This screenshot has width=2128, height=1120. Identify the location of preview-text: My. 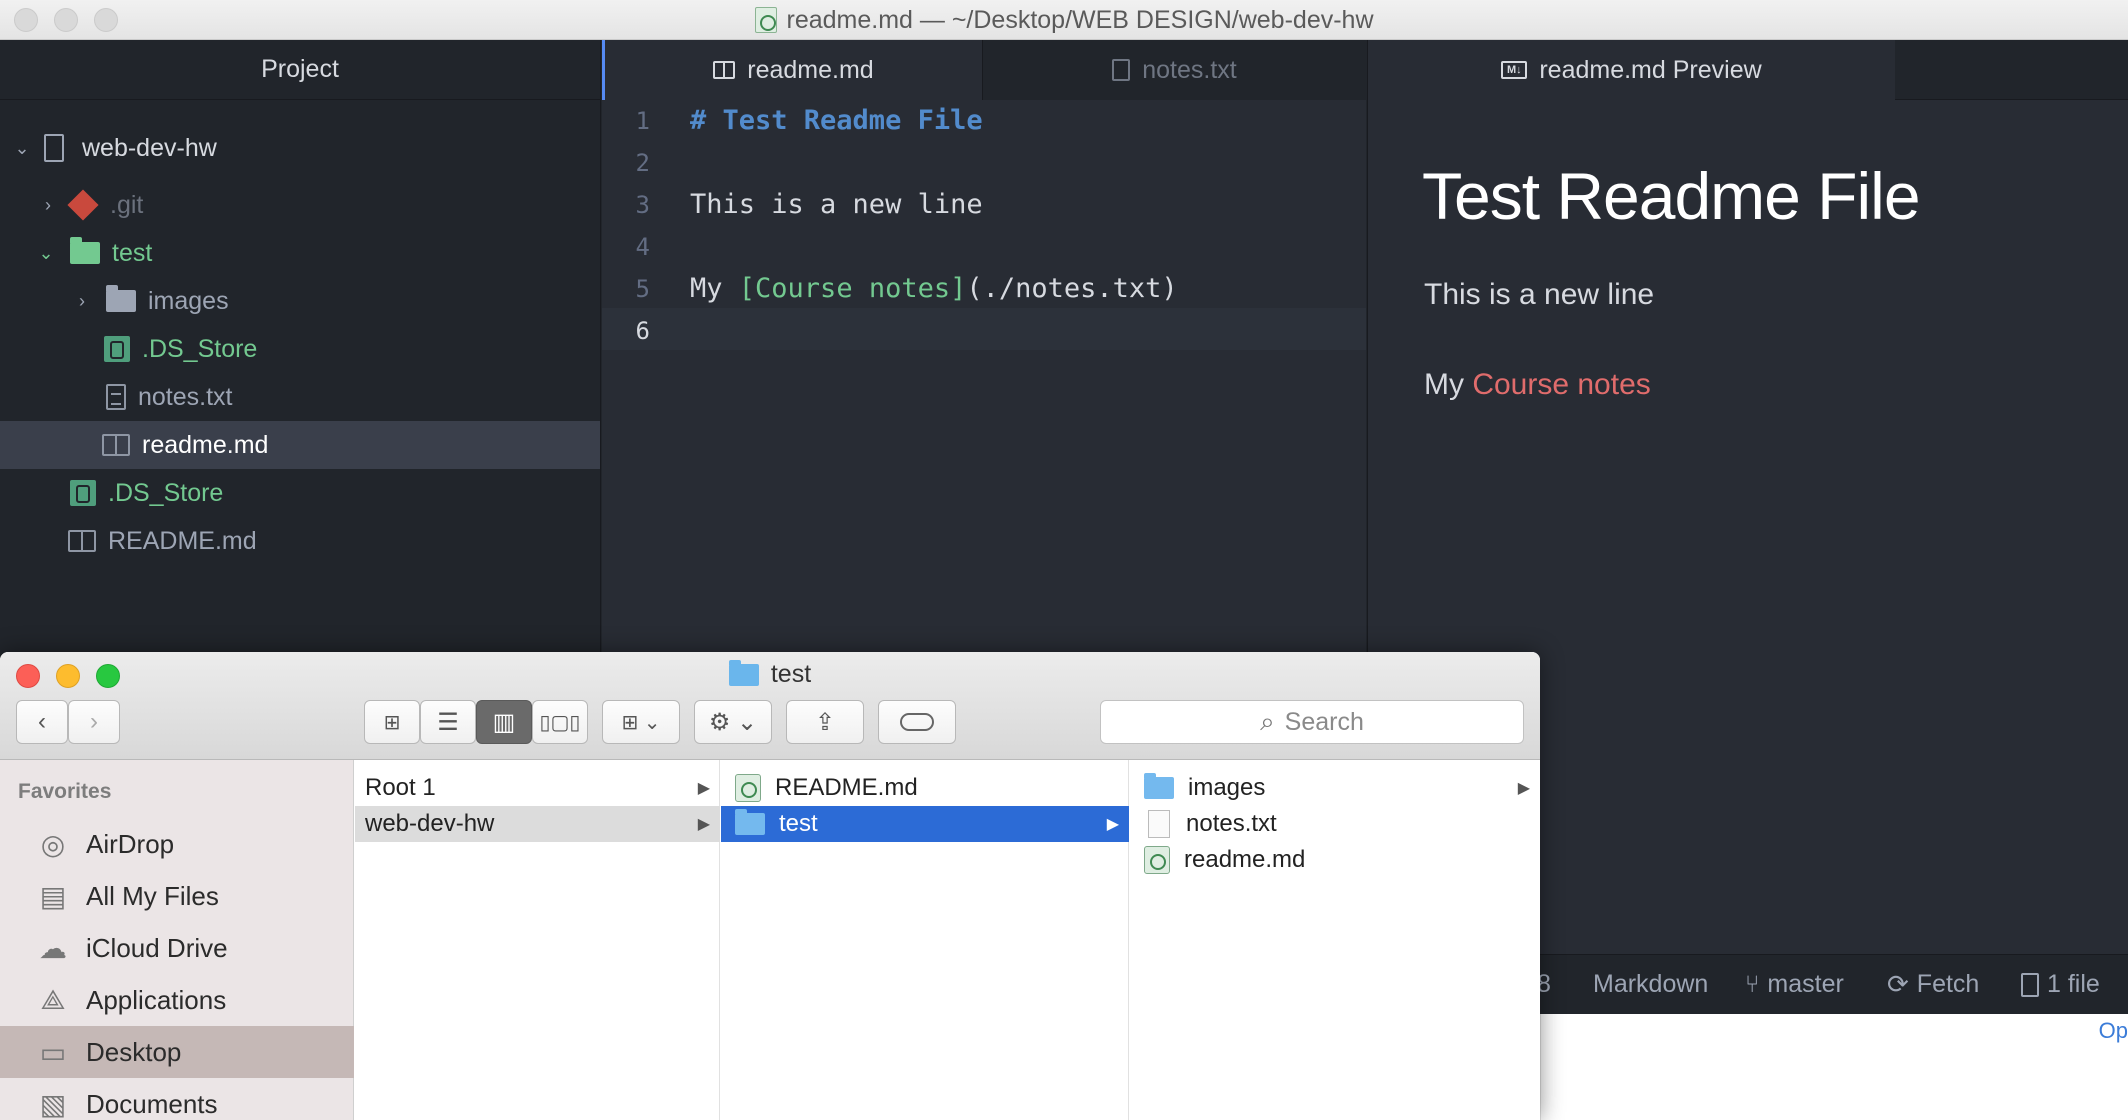
(1448, 384).